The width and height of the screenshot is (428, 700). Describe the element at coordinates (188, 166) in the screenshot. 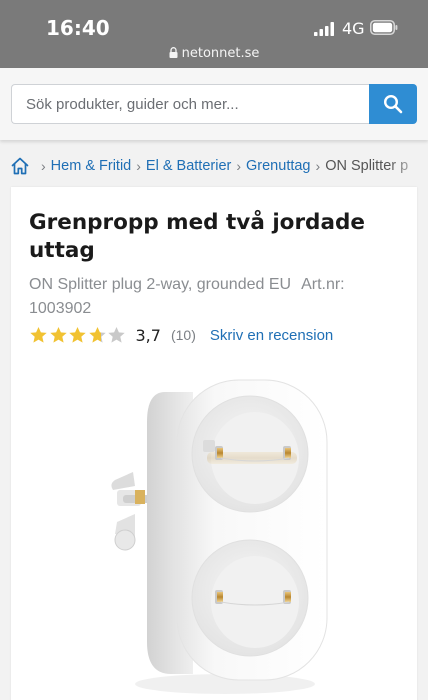

I see `breadcrumb-link-el-batterier: El & Batterier` at that location.